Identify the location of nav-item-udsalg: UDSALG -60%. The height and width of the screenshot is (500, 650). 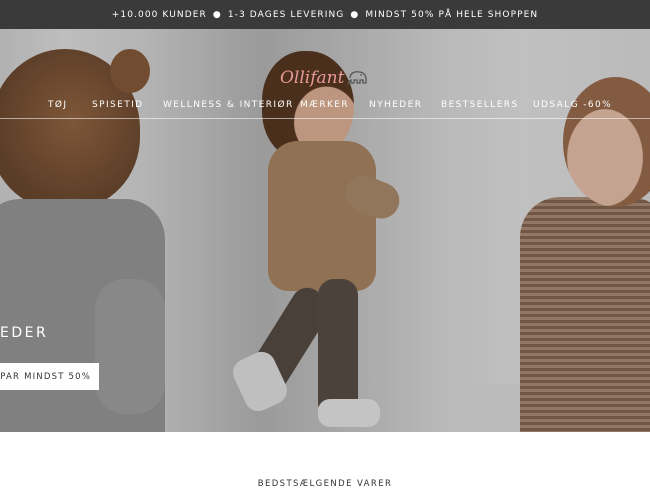
(572, 105).